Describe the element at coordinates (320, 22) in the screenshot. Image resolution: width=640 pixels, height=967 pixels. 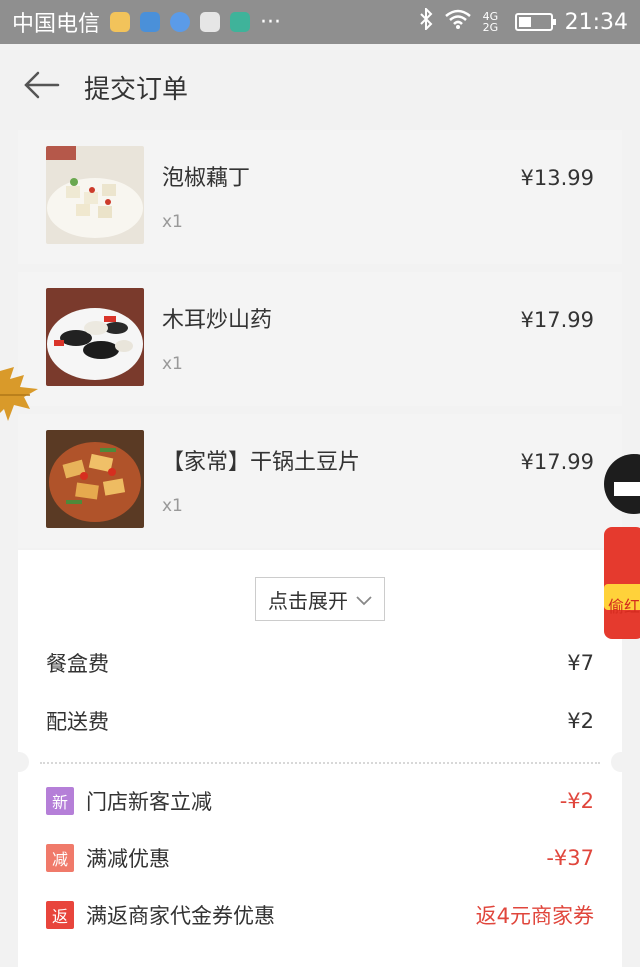
I see `status-bar: 中国电信 ··· 4G 2G 21:34` at that location.